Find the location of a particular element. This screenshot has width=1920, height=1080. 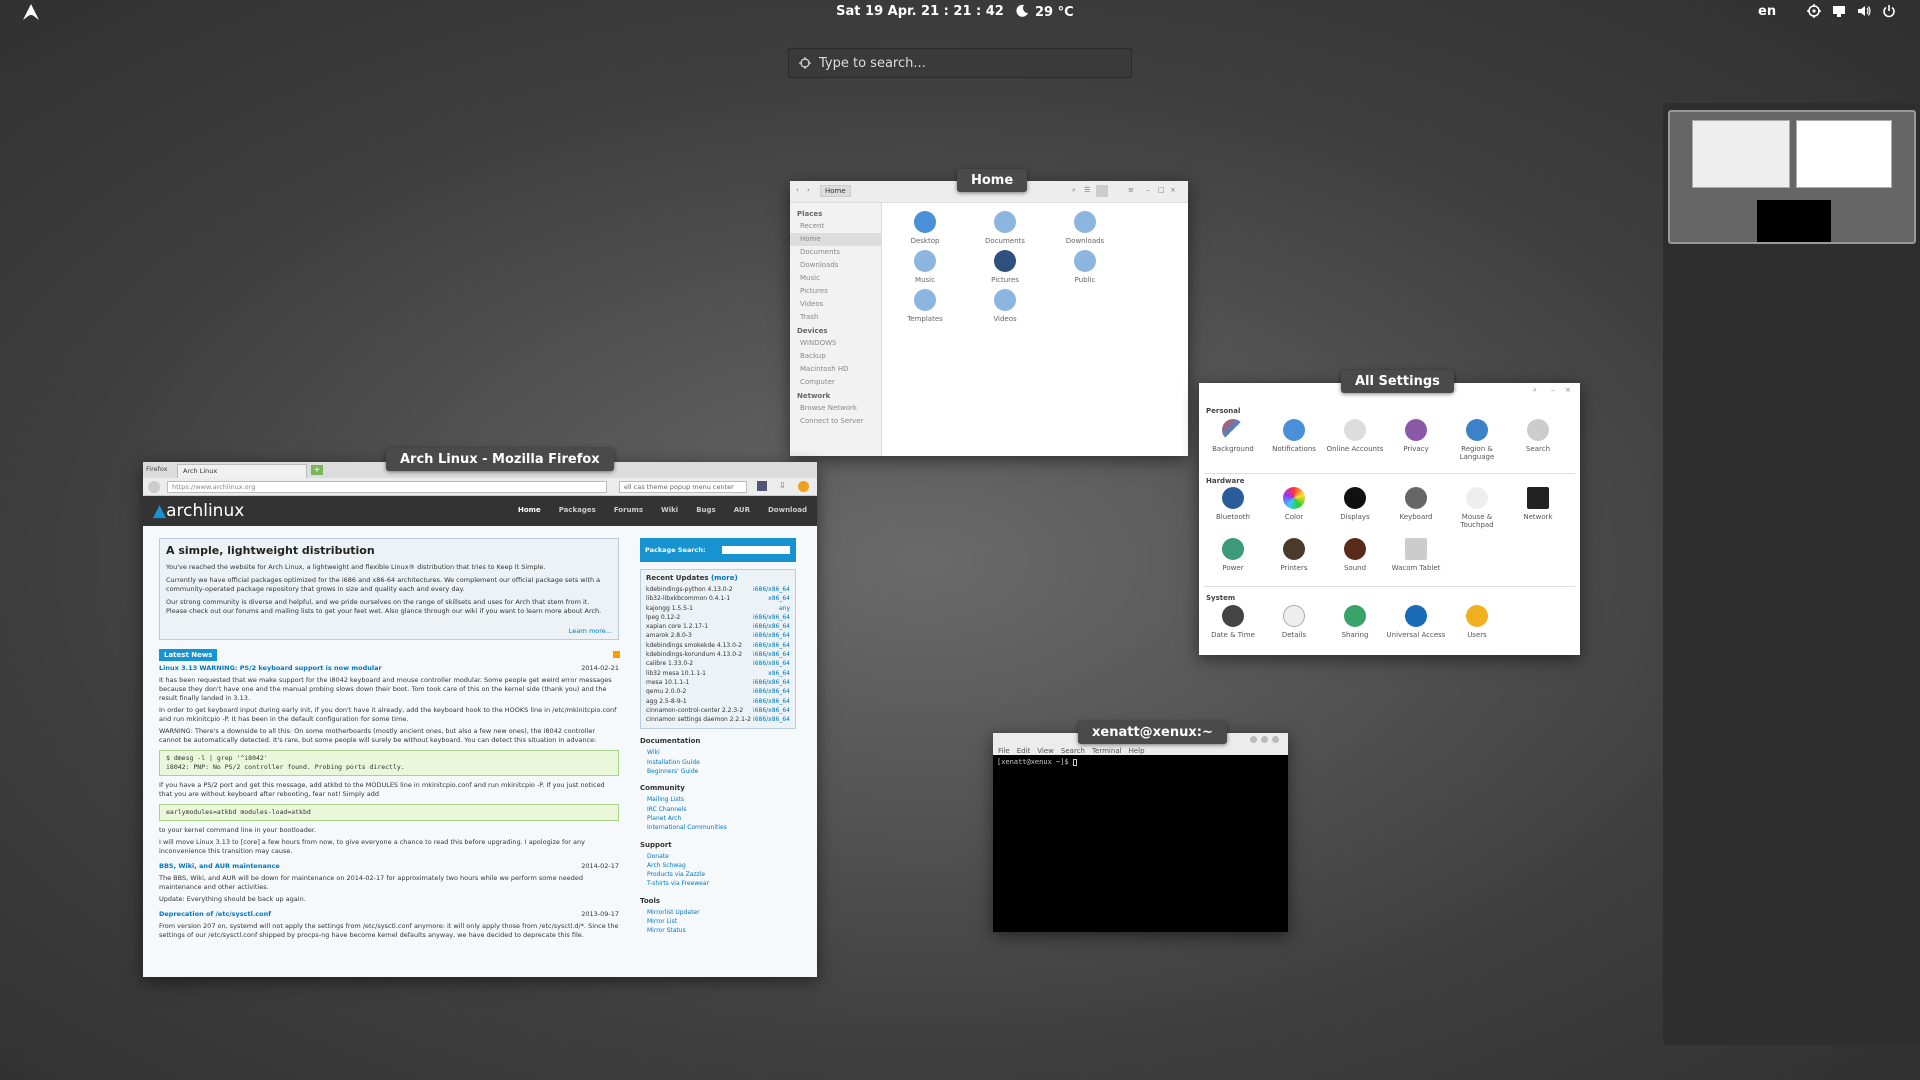

settings-users: Users is located at coordinates (1477, 622).